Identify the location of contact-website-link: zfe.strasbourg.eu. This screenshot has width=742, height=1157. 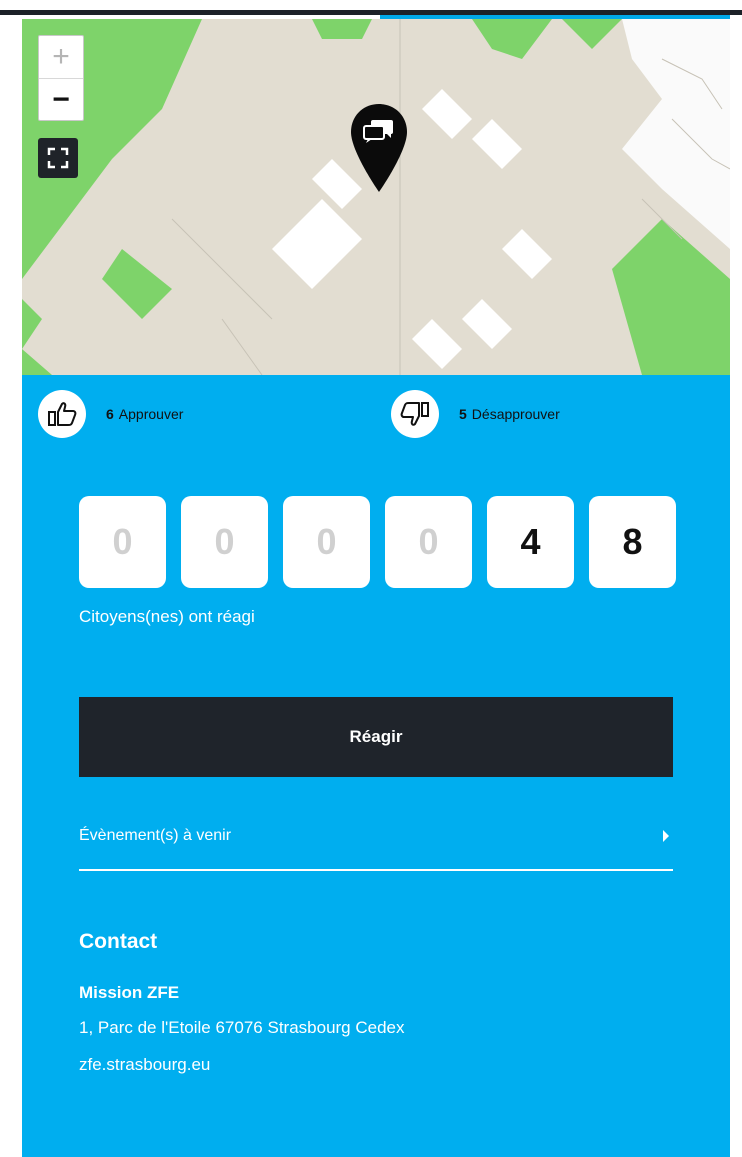
(144, 1065).